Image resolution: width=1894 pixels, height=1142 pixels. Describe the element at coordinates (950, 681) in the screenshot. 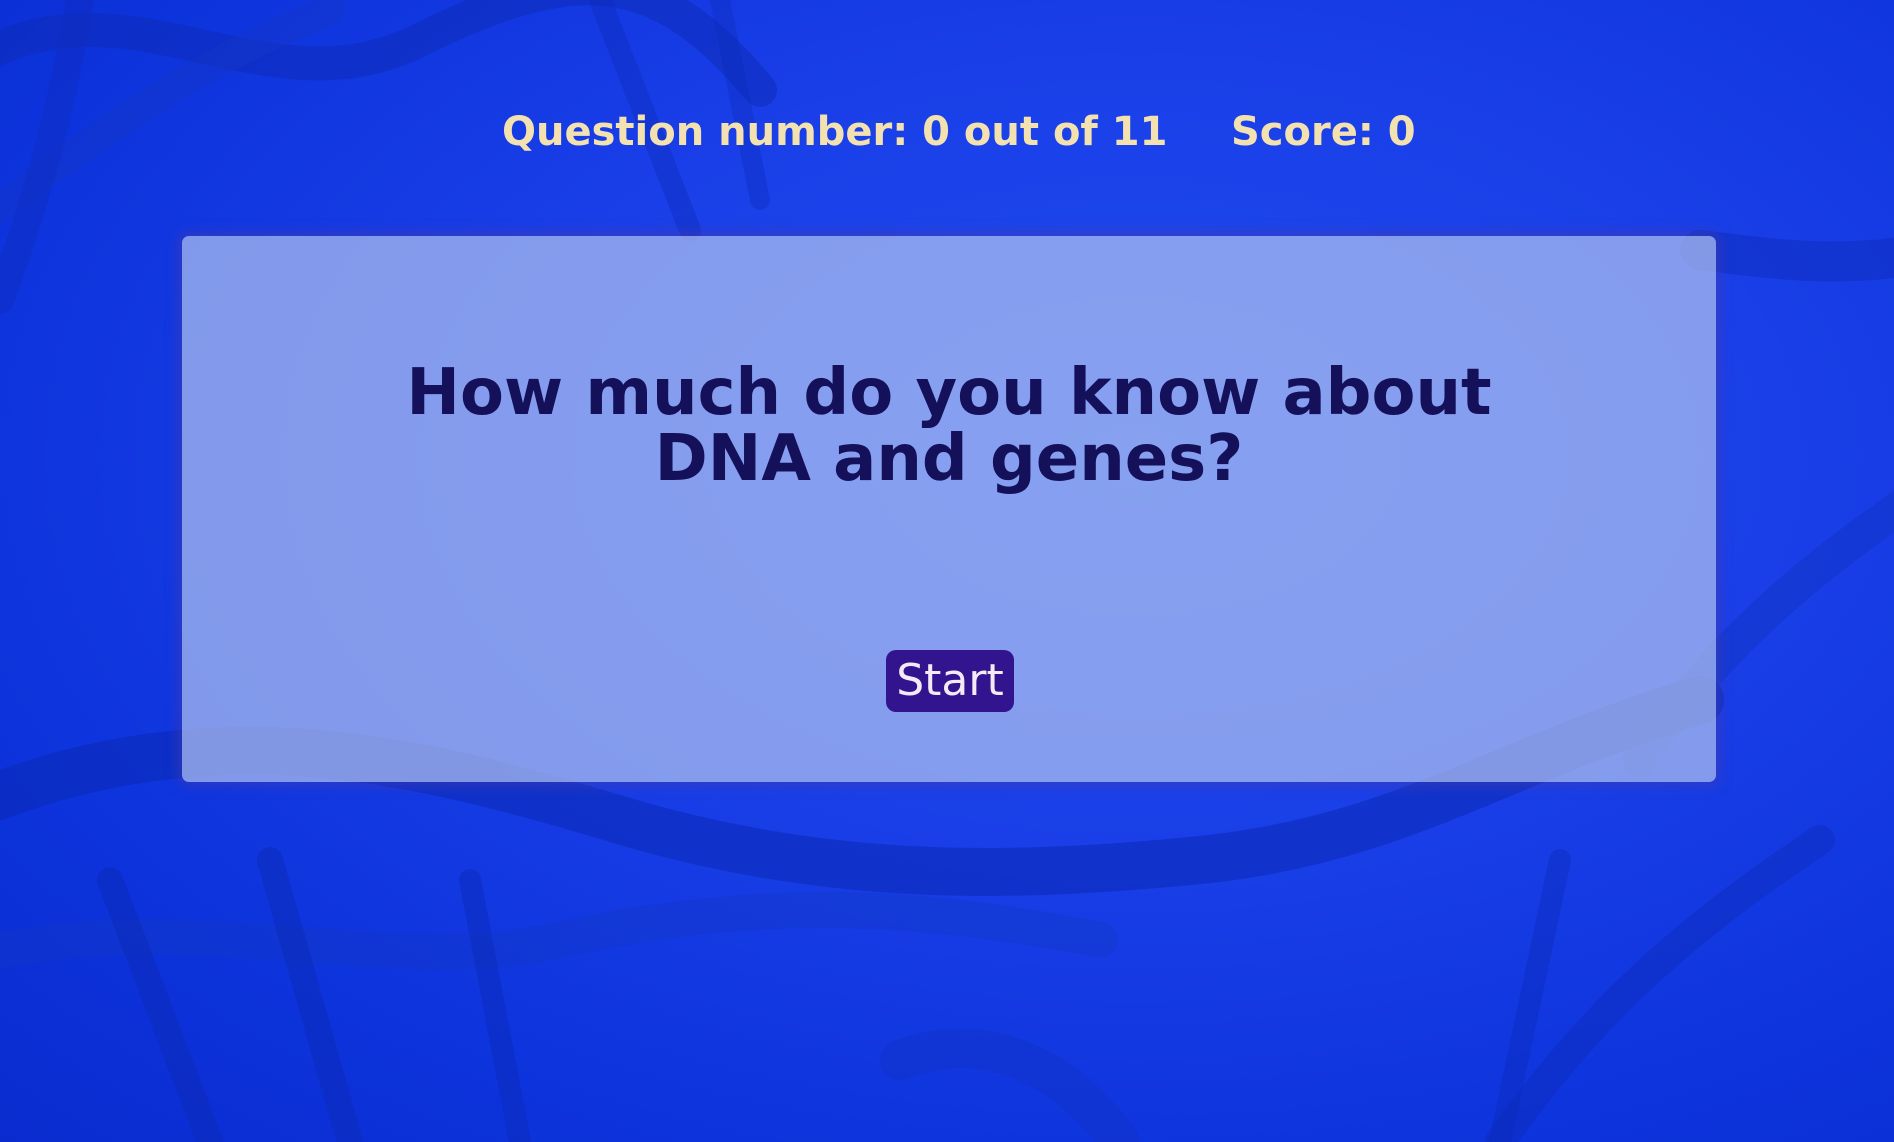

I see `start-button: Start` at that location.